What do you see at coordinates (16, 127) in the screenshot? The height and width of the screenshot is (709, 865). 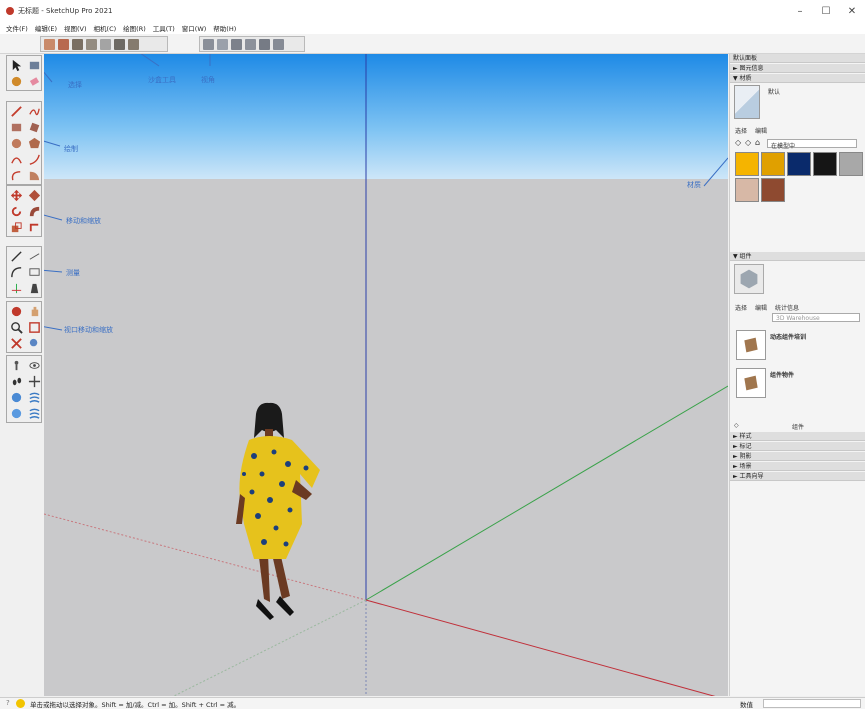 I see `rectangle-icon` at bounding box center [16, 127].